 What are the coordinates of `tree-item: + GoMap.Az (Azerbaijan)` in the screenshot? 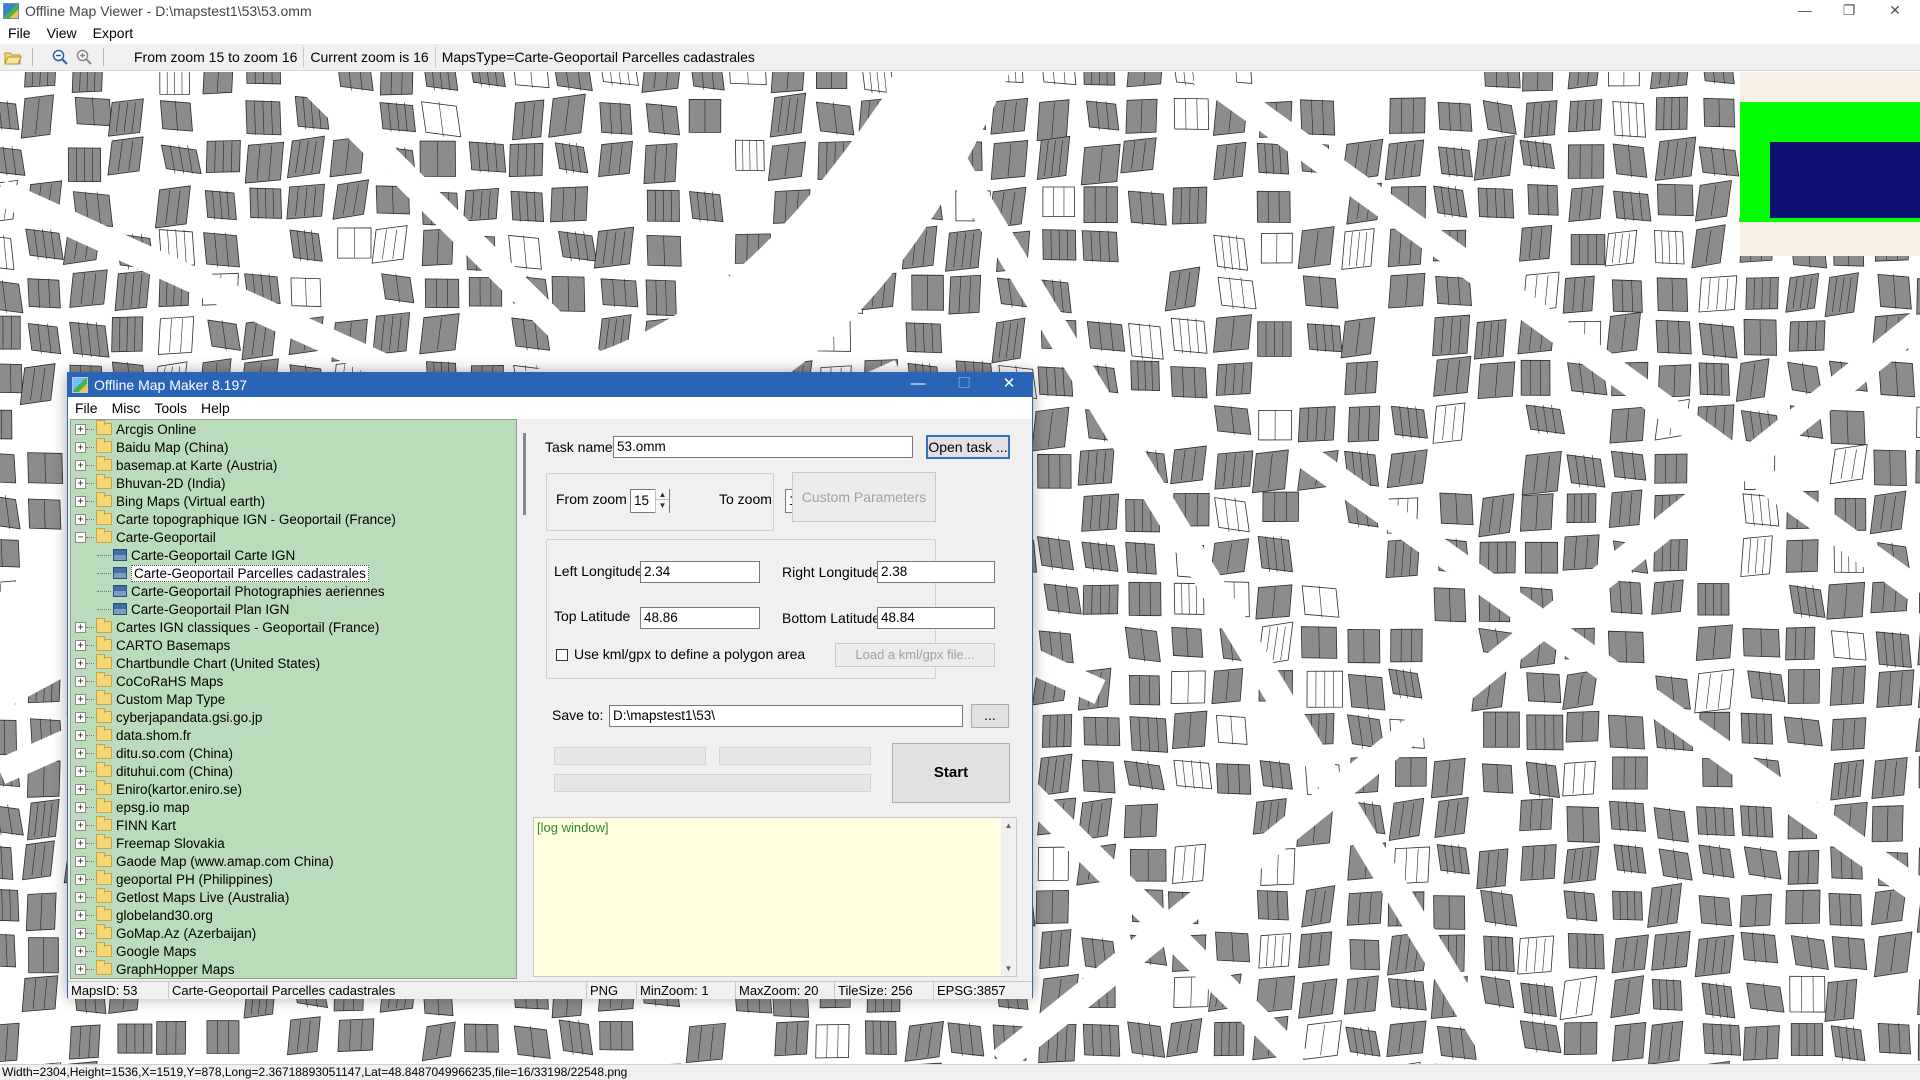 It's located at (293, 933).